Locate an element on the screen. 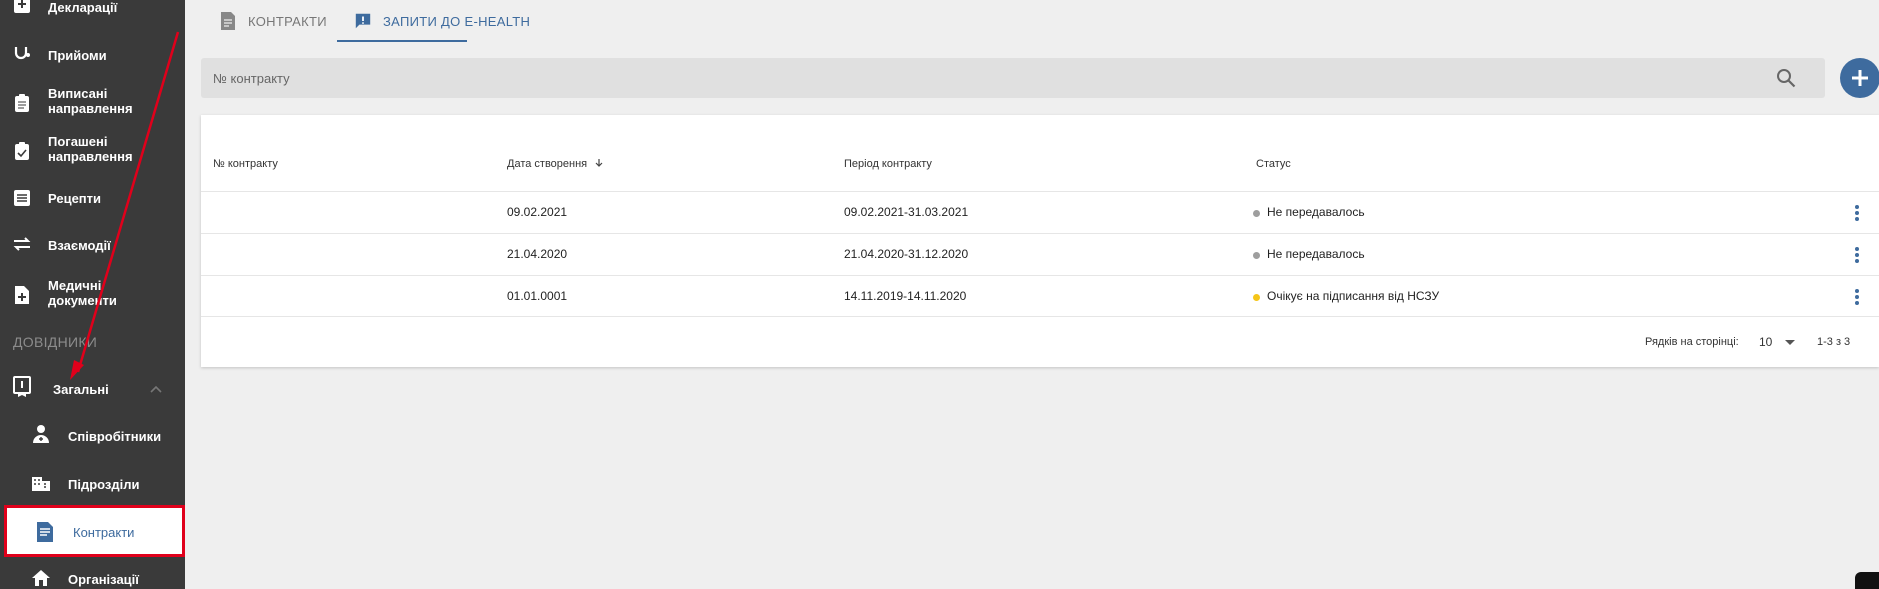 This screenshot has height=589, width=1879. sidebar-item-organizations: Організації is located at coordinates (92, 577).